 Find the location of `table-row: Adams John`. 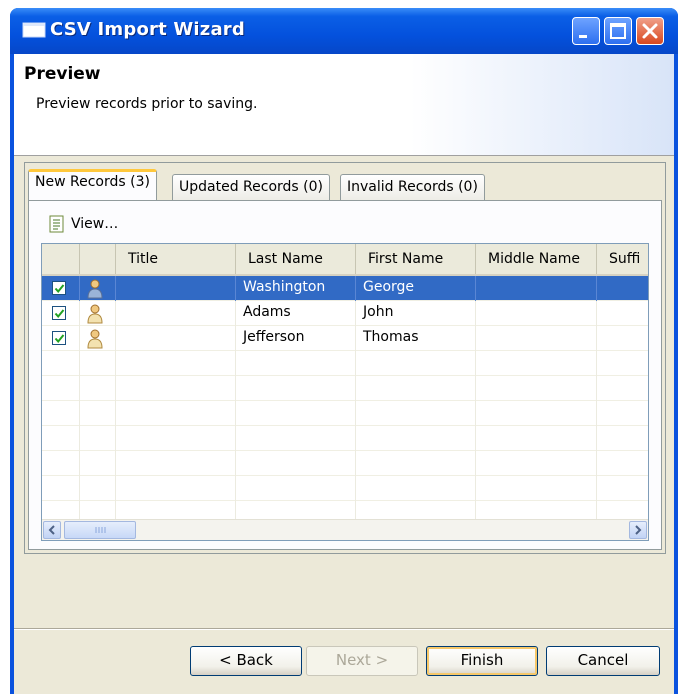

table-row: Adams John is located at coordinates (345, 313).